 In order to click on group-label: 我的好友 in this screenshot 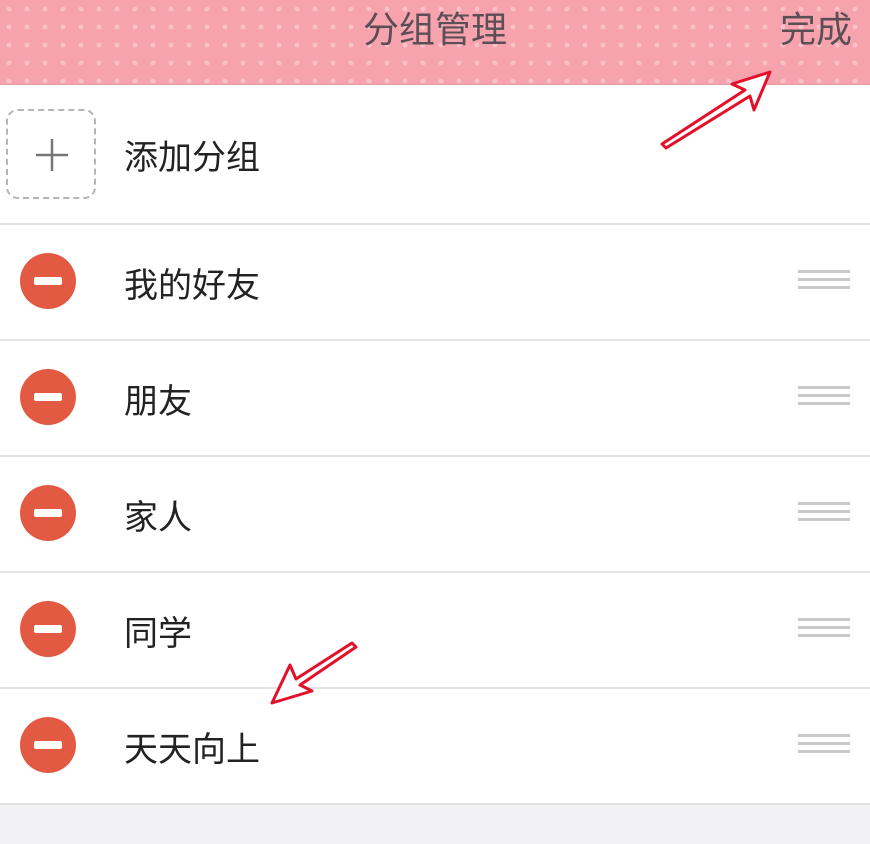, I will do `click(192, 285)`.